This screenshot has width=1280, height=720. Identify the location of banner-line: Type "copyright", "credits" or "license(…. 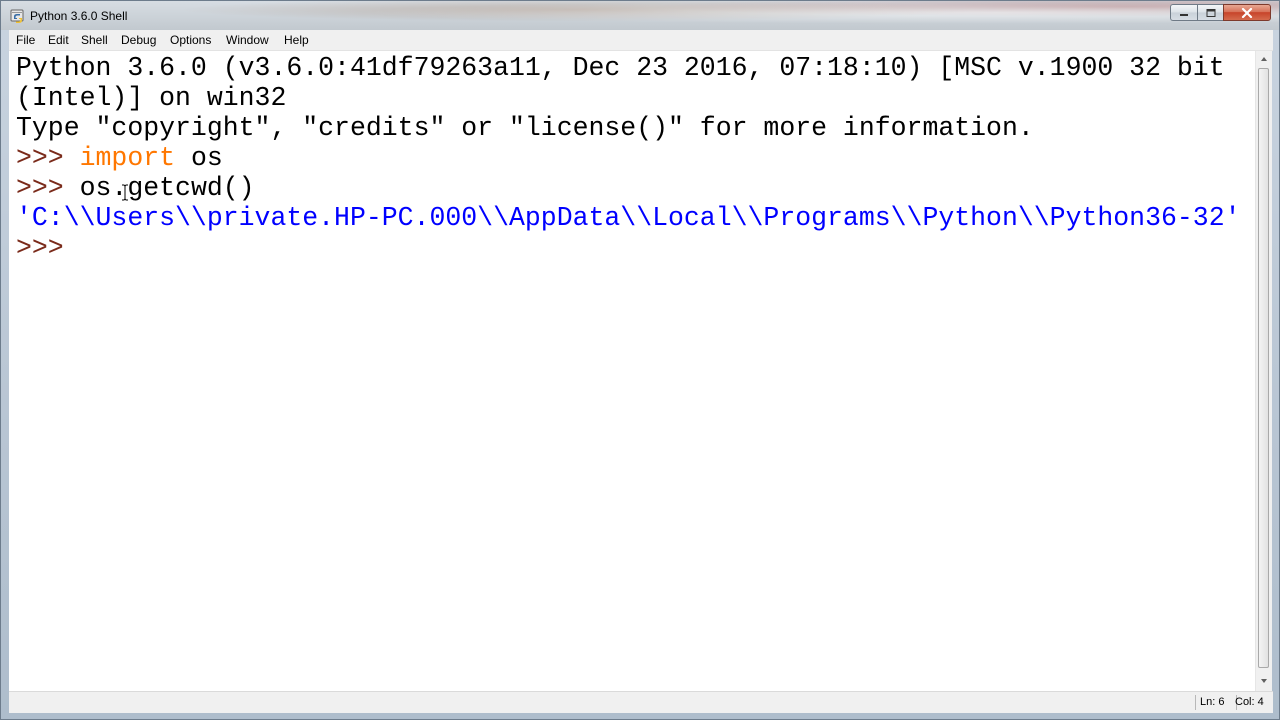
(525, 128).